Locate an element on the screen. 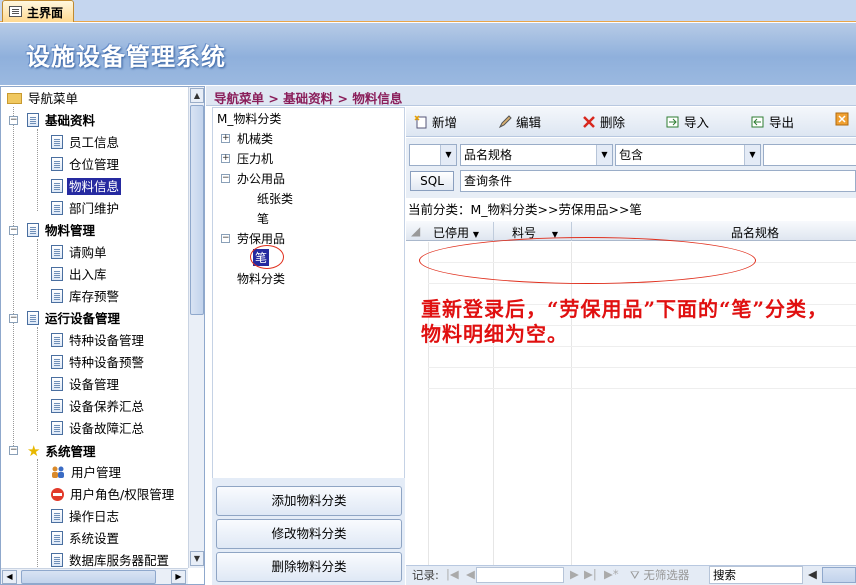 The height and width of the screenshot is (585, 856). current-category-label: 当前分类：M_物料分类>>劳保用品>>笔 is located at coordinates (525, 209).